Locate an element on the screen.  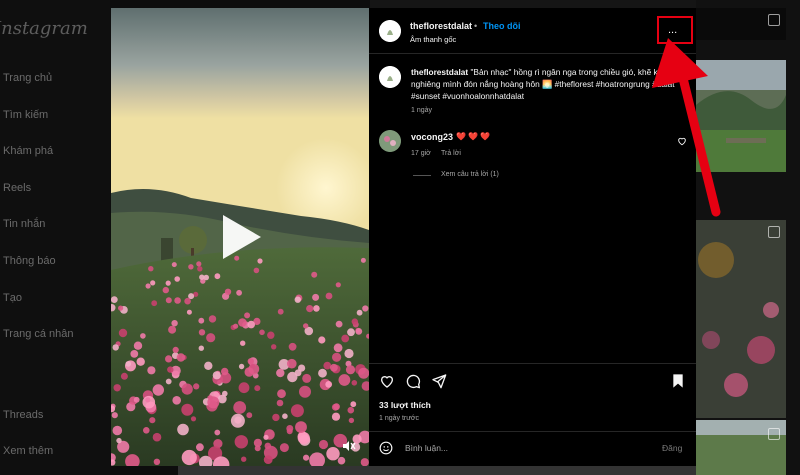
sidebar-item-threads: Threads is located at coordinates (23, 415).